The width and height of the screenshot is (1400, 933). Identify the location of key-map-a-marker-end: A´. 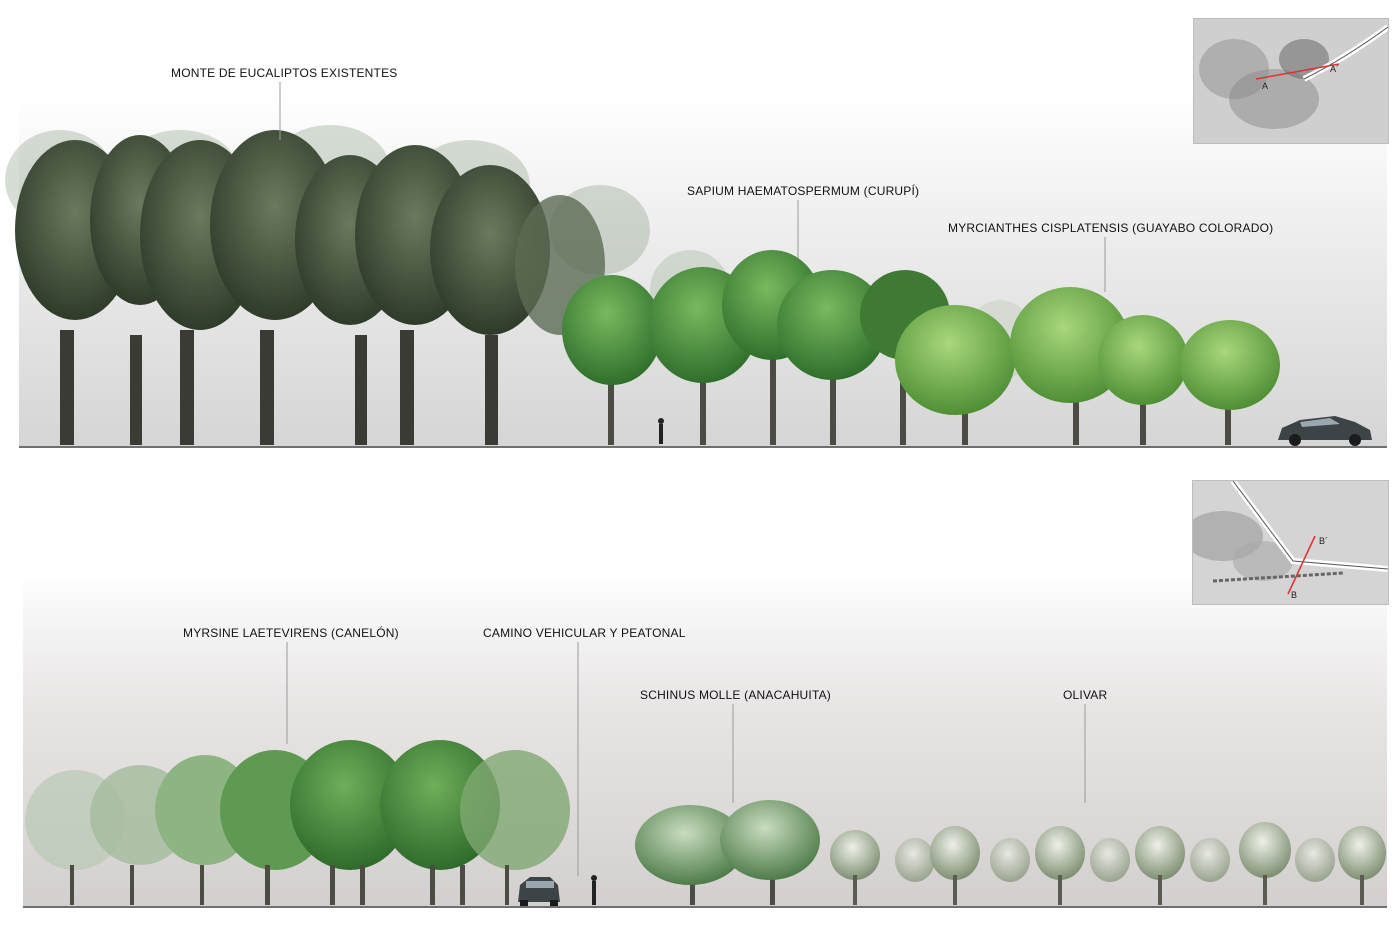
(1334, 69).